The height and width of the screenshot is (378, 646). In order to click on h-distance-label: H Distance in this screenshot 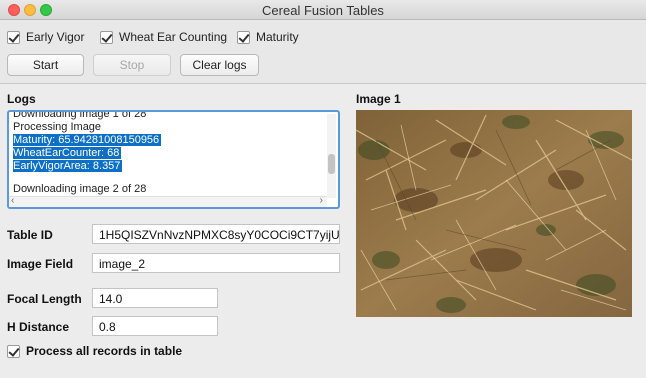, I will do `click(38, 327)`.